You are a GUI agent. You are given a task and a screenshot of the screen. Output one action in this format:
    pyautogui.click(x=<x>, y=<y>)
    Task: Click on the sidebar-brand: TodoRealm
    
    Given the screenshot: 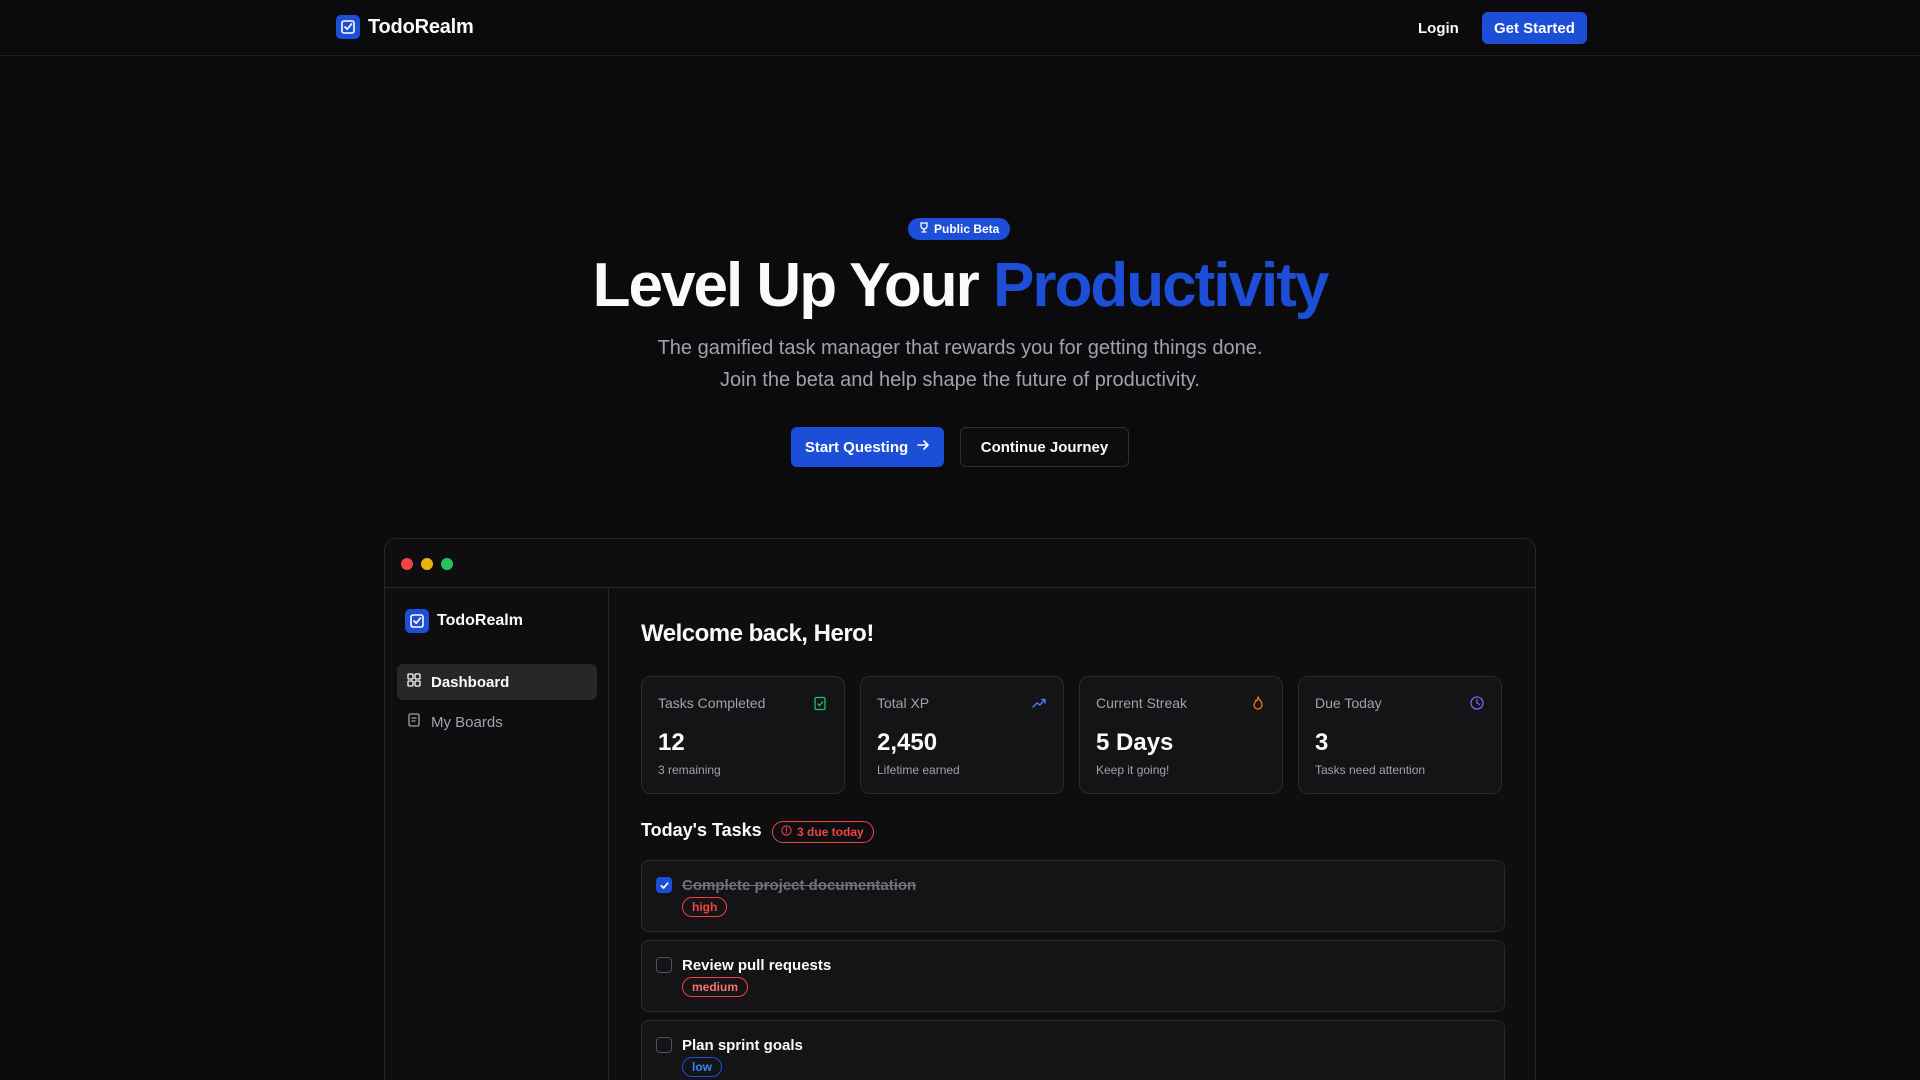 What is the action you would take?
    pyautogui.click(x=464, y=621)
    